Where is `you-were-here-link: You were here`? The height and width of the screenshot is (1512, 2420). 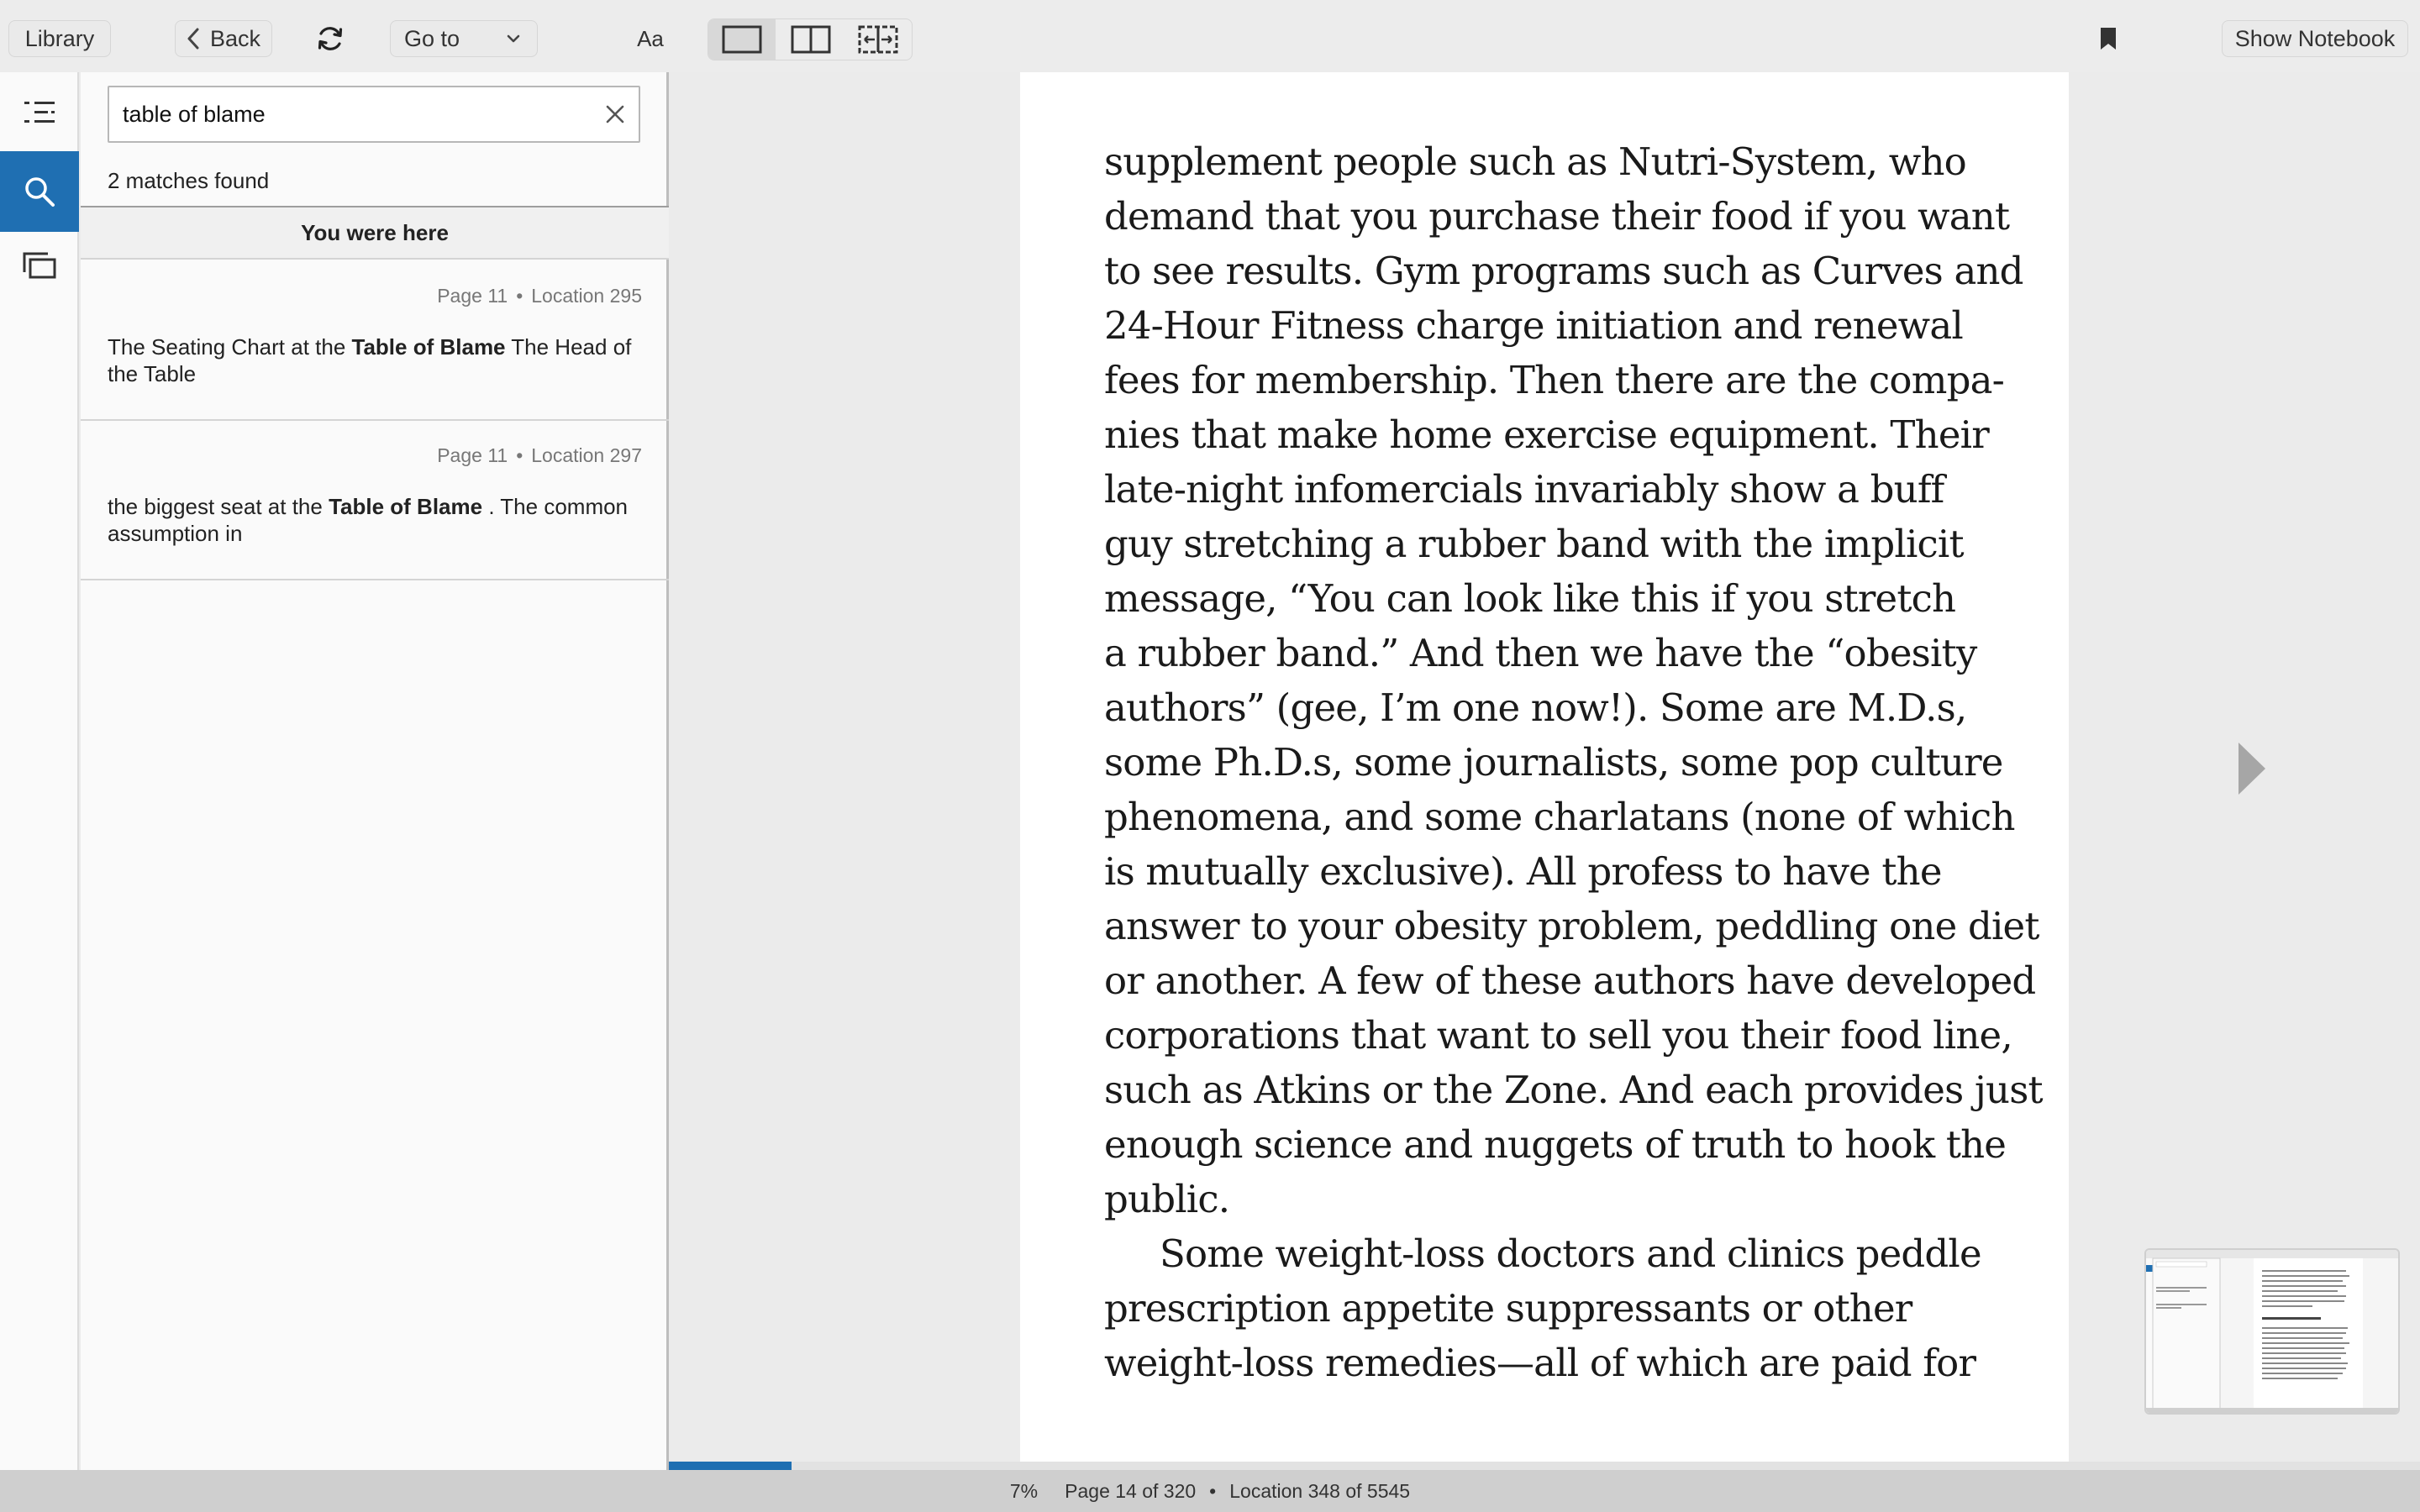
you-were-here-link: You were here is located at coordinates (375, 233).